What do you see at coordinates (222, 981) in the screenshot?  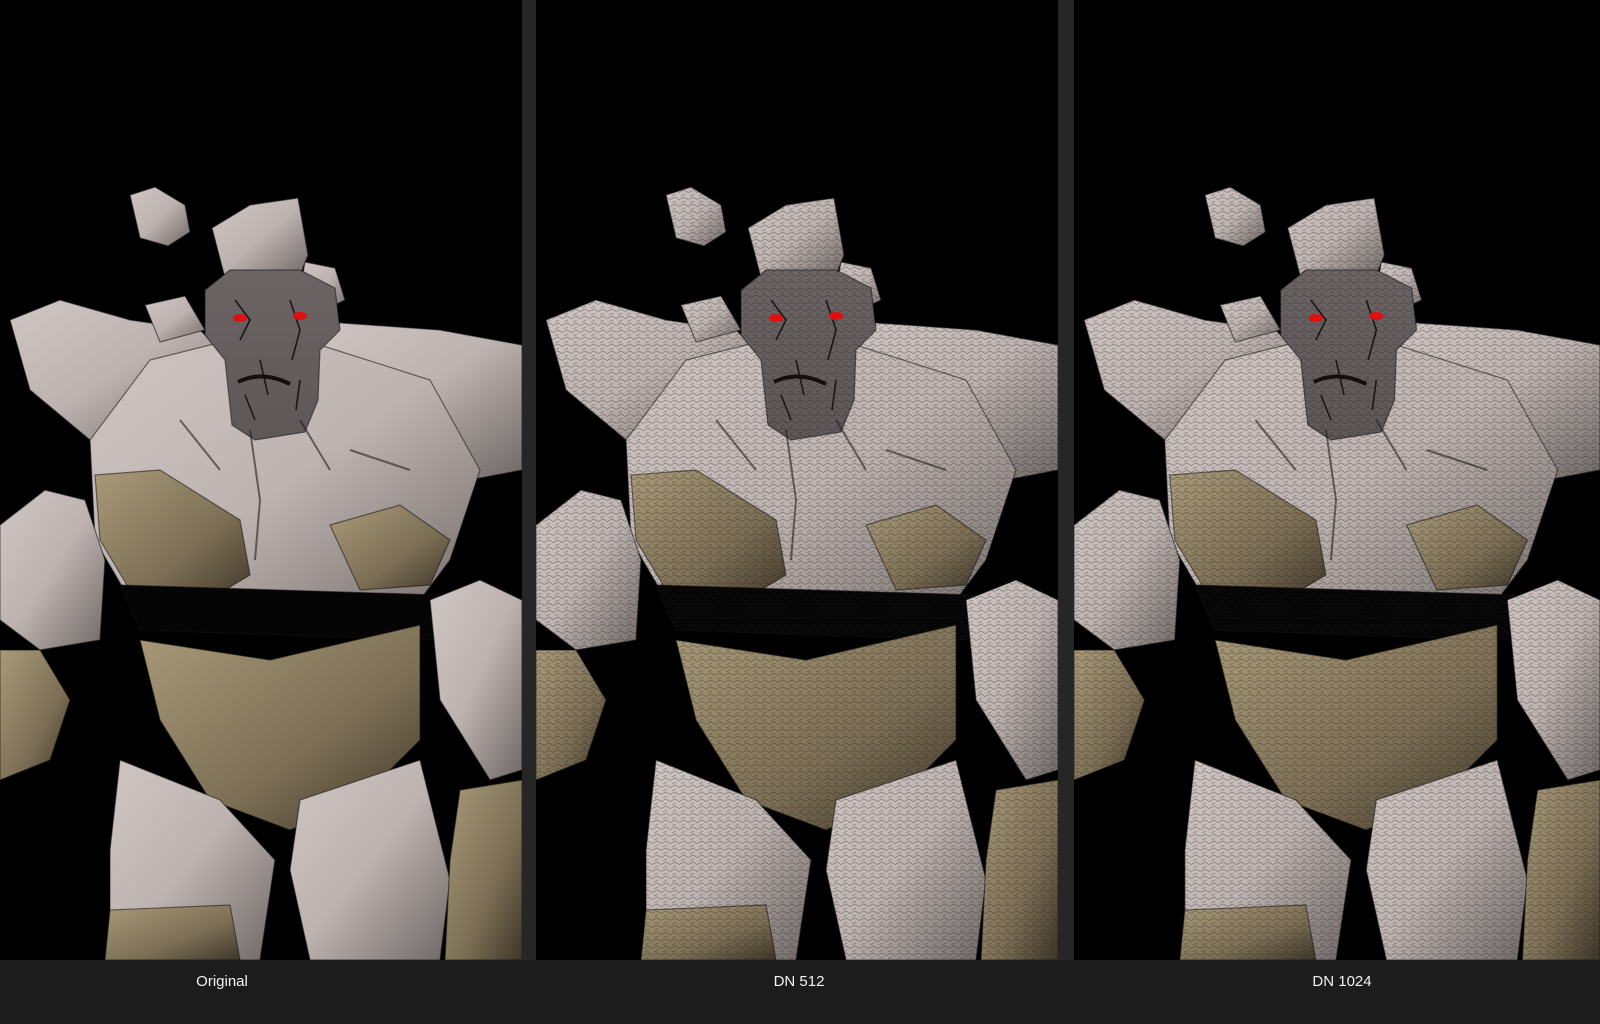 I see `panel-caption-original: Original` at bounding box center [222, 981].